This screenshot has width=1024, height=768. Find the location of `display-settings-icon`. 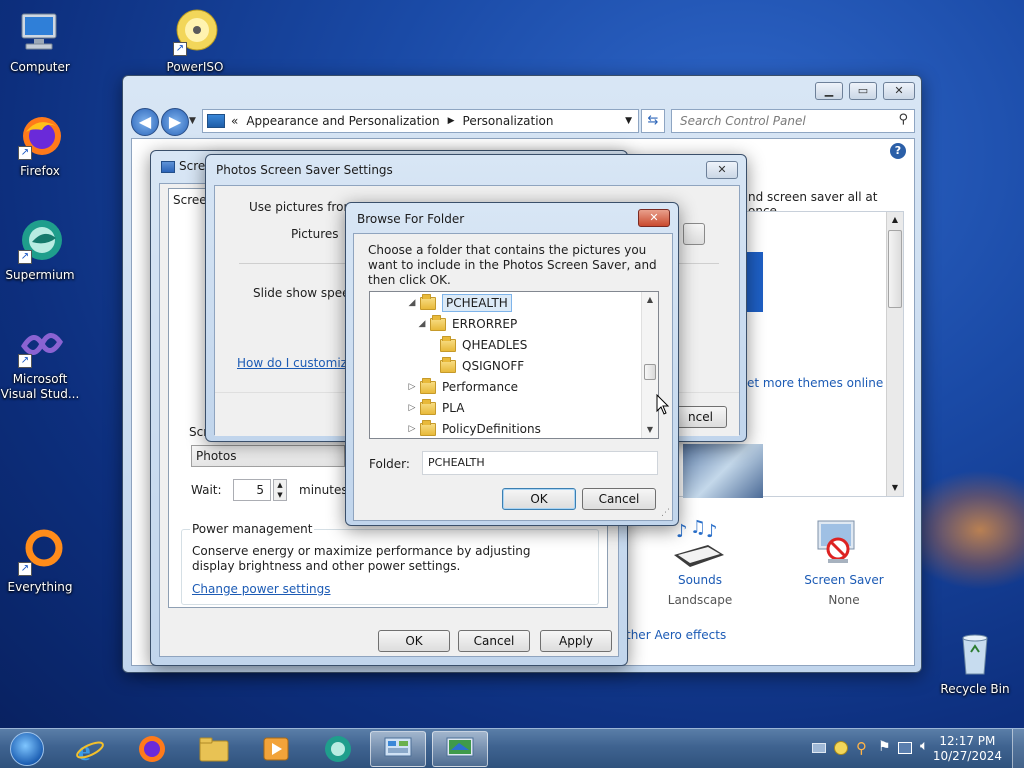

display-settings-icon is located at coordinates (460, 747).